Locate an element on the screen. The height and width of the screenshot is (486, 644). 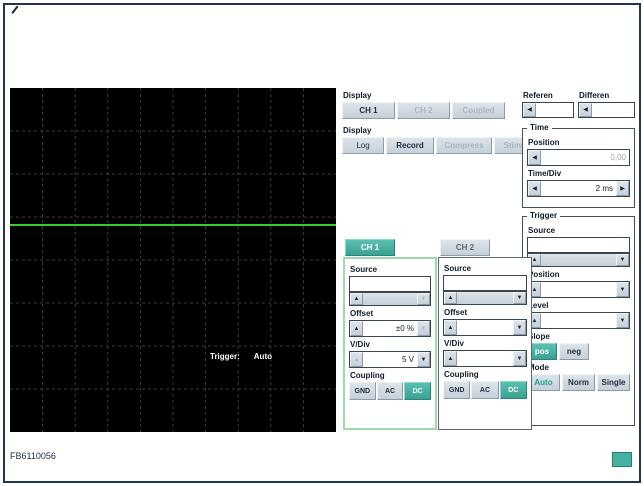
ch2-coupling-dc-button: DC is located at coordinates (513, 390).